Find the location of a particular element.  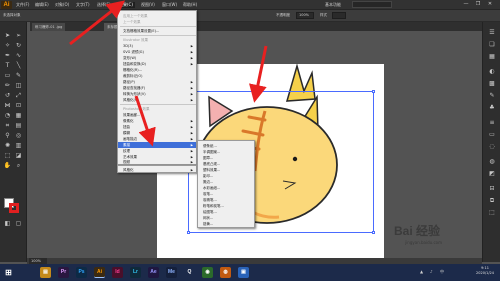

menu-item-label: 路径(P) is located at coordinates (129, 82).